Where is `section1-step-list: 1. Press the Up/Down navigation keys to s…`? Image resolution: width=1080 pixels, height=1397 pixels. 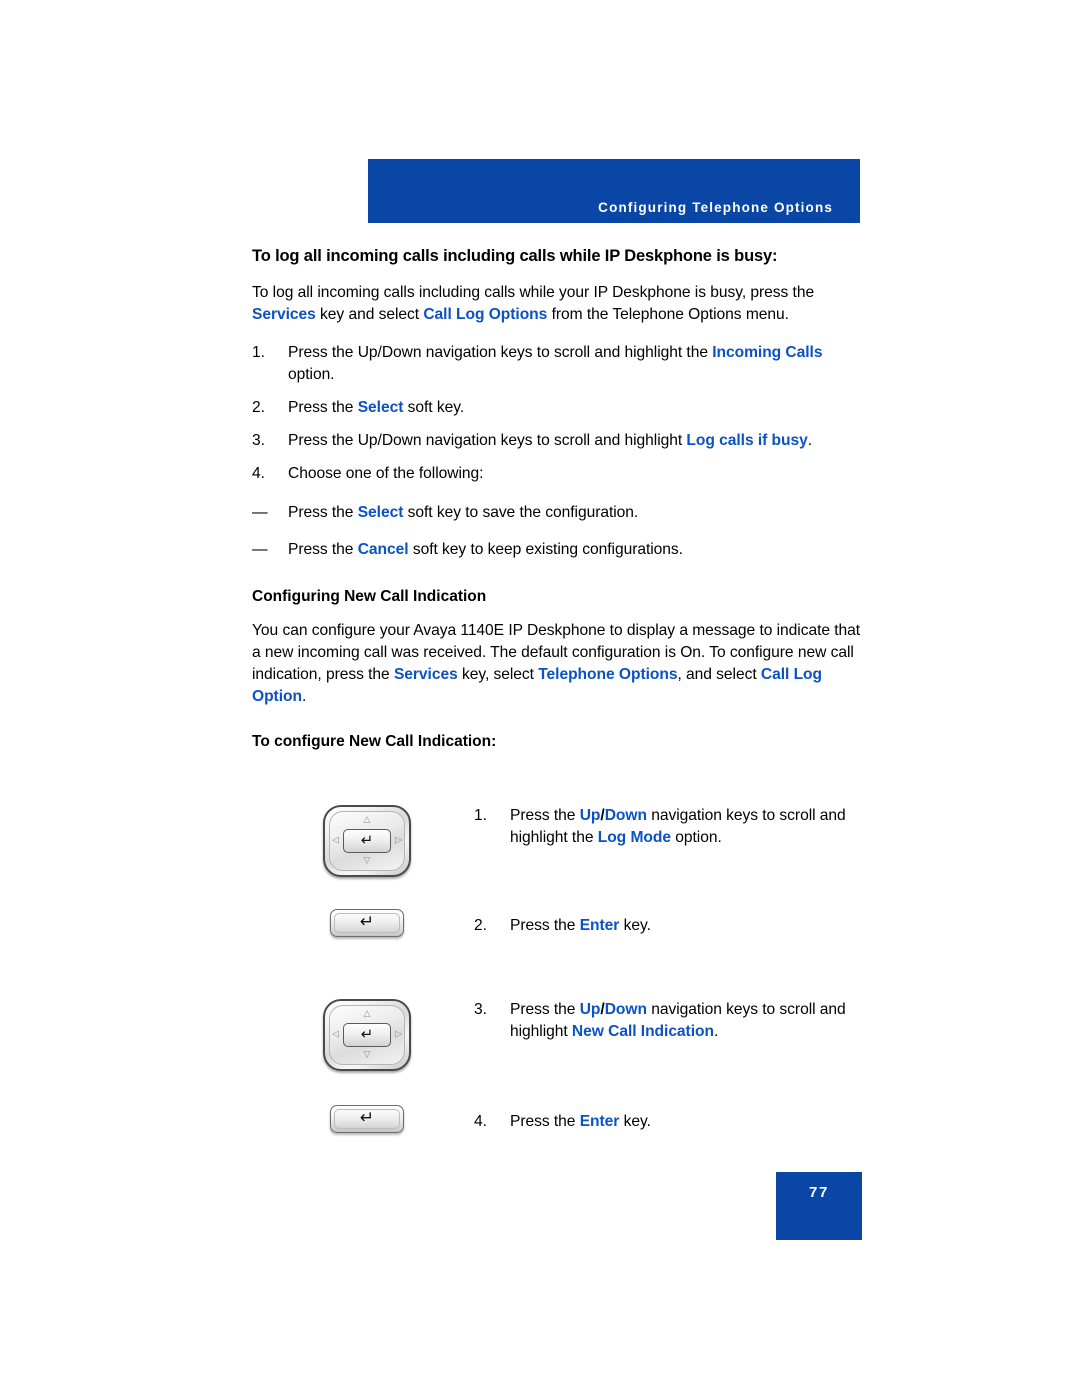 section1-step-list: 1. Press the Up/Down navigation keys to s… is located at coordinates (562, 413).